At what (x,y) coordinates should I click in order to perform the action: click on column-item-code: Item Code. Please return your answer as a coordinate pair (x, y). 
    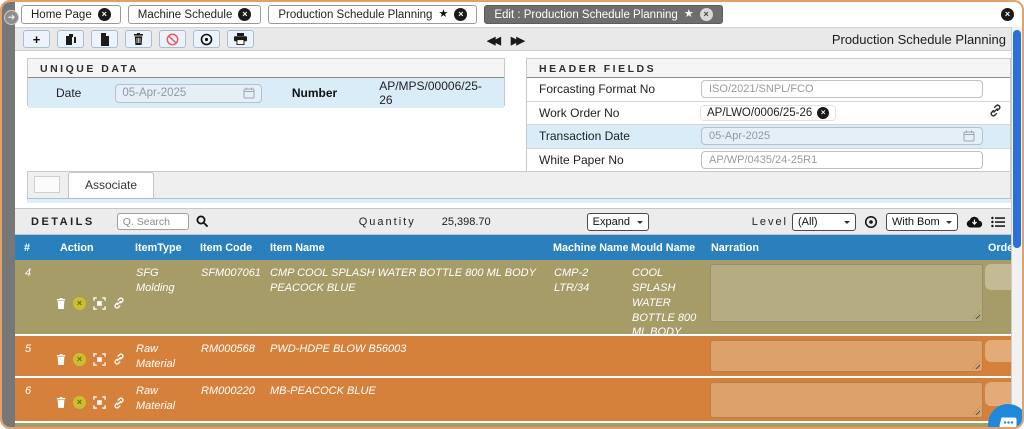
    Looking at the image, I should click on (230, 247).